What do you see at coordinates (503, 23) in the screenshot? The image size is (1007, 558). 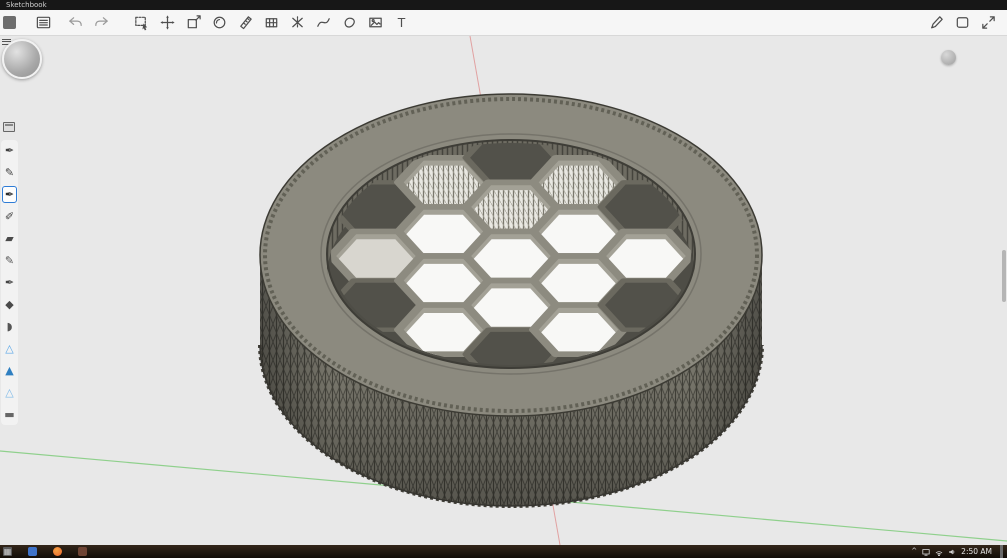 I see `main-toolbar: T` at bounding box center [503, 23].